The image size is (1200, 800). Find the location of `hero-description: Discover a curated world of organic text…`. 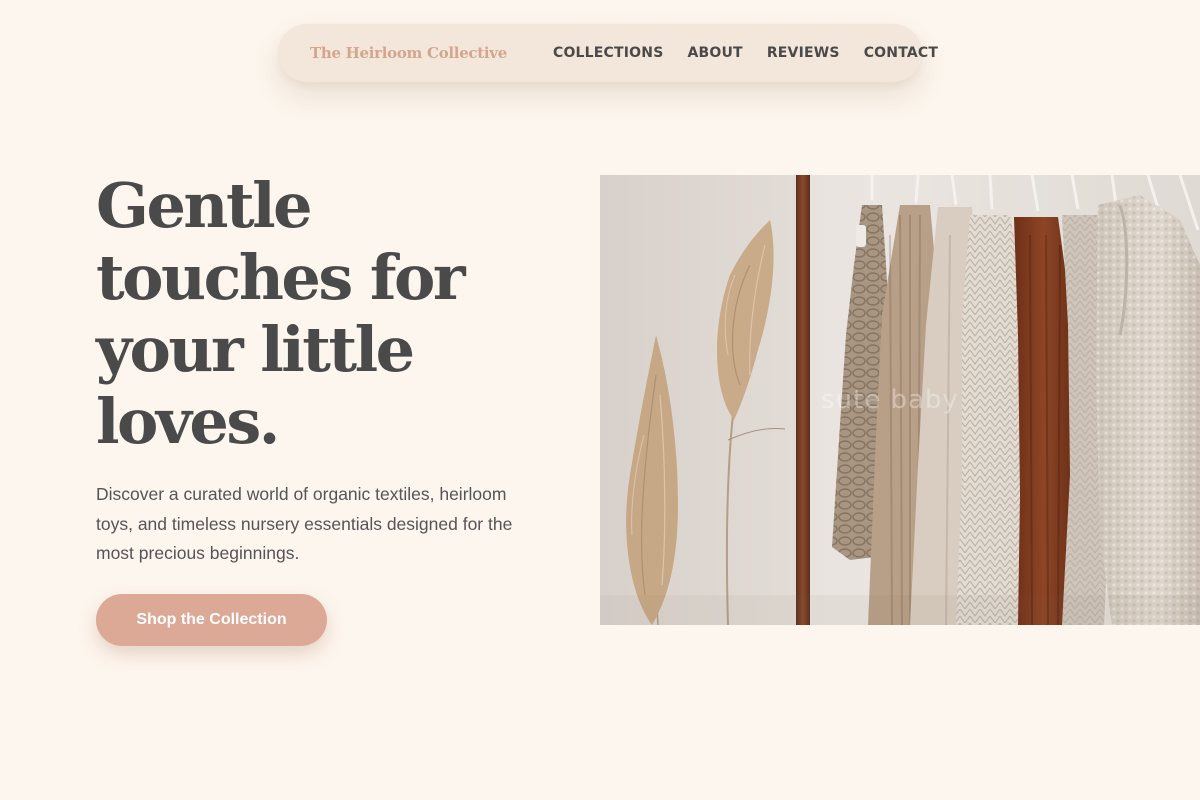

hero-description: Discover a curated world of organic text… is located at coordinates (304, 523).